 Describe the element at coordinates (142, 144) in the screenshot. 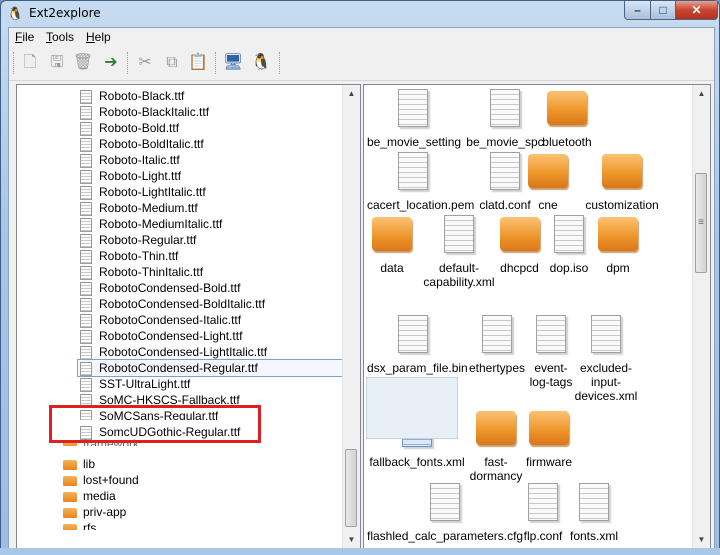

I see `tree-file-item: Roboto-BoldItalic.ttf` at that location.